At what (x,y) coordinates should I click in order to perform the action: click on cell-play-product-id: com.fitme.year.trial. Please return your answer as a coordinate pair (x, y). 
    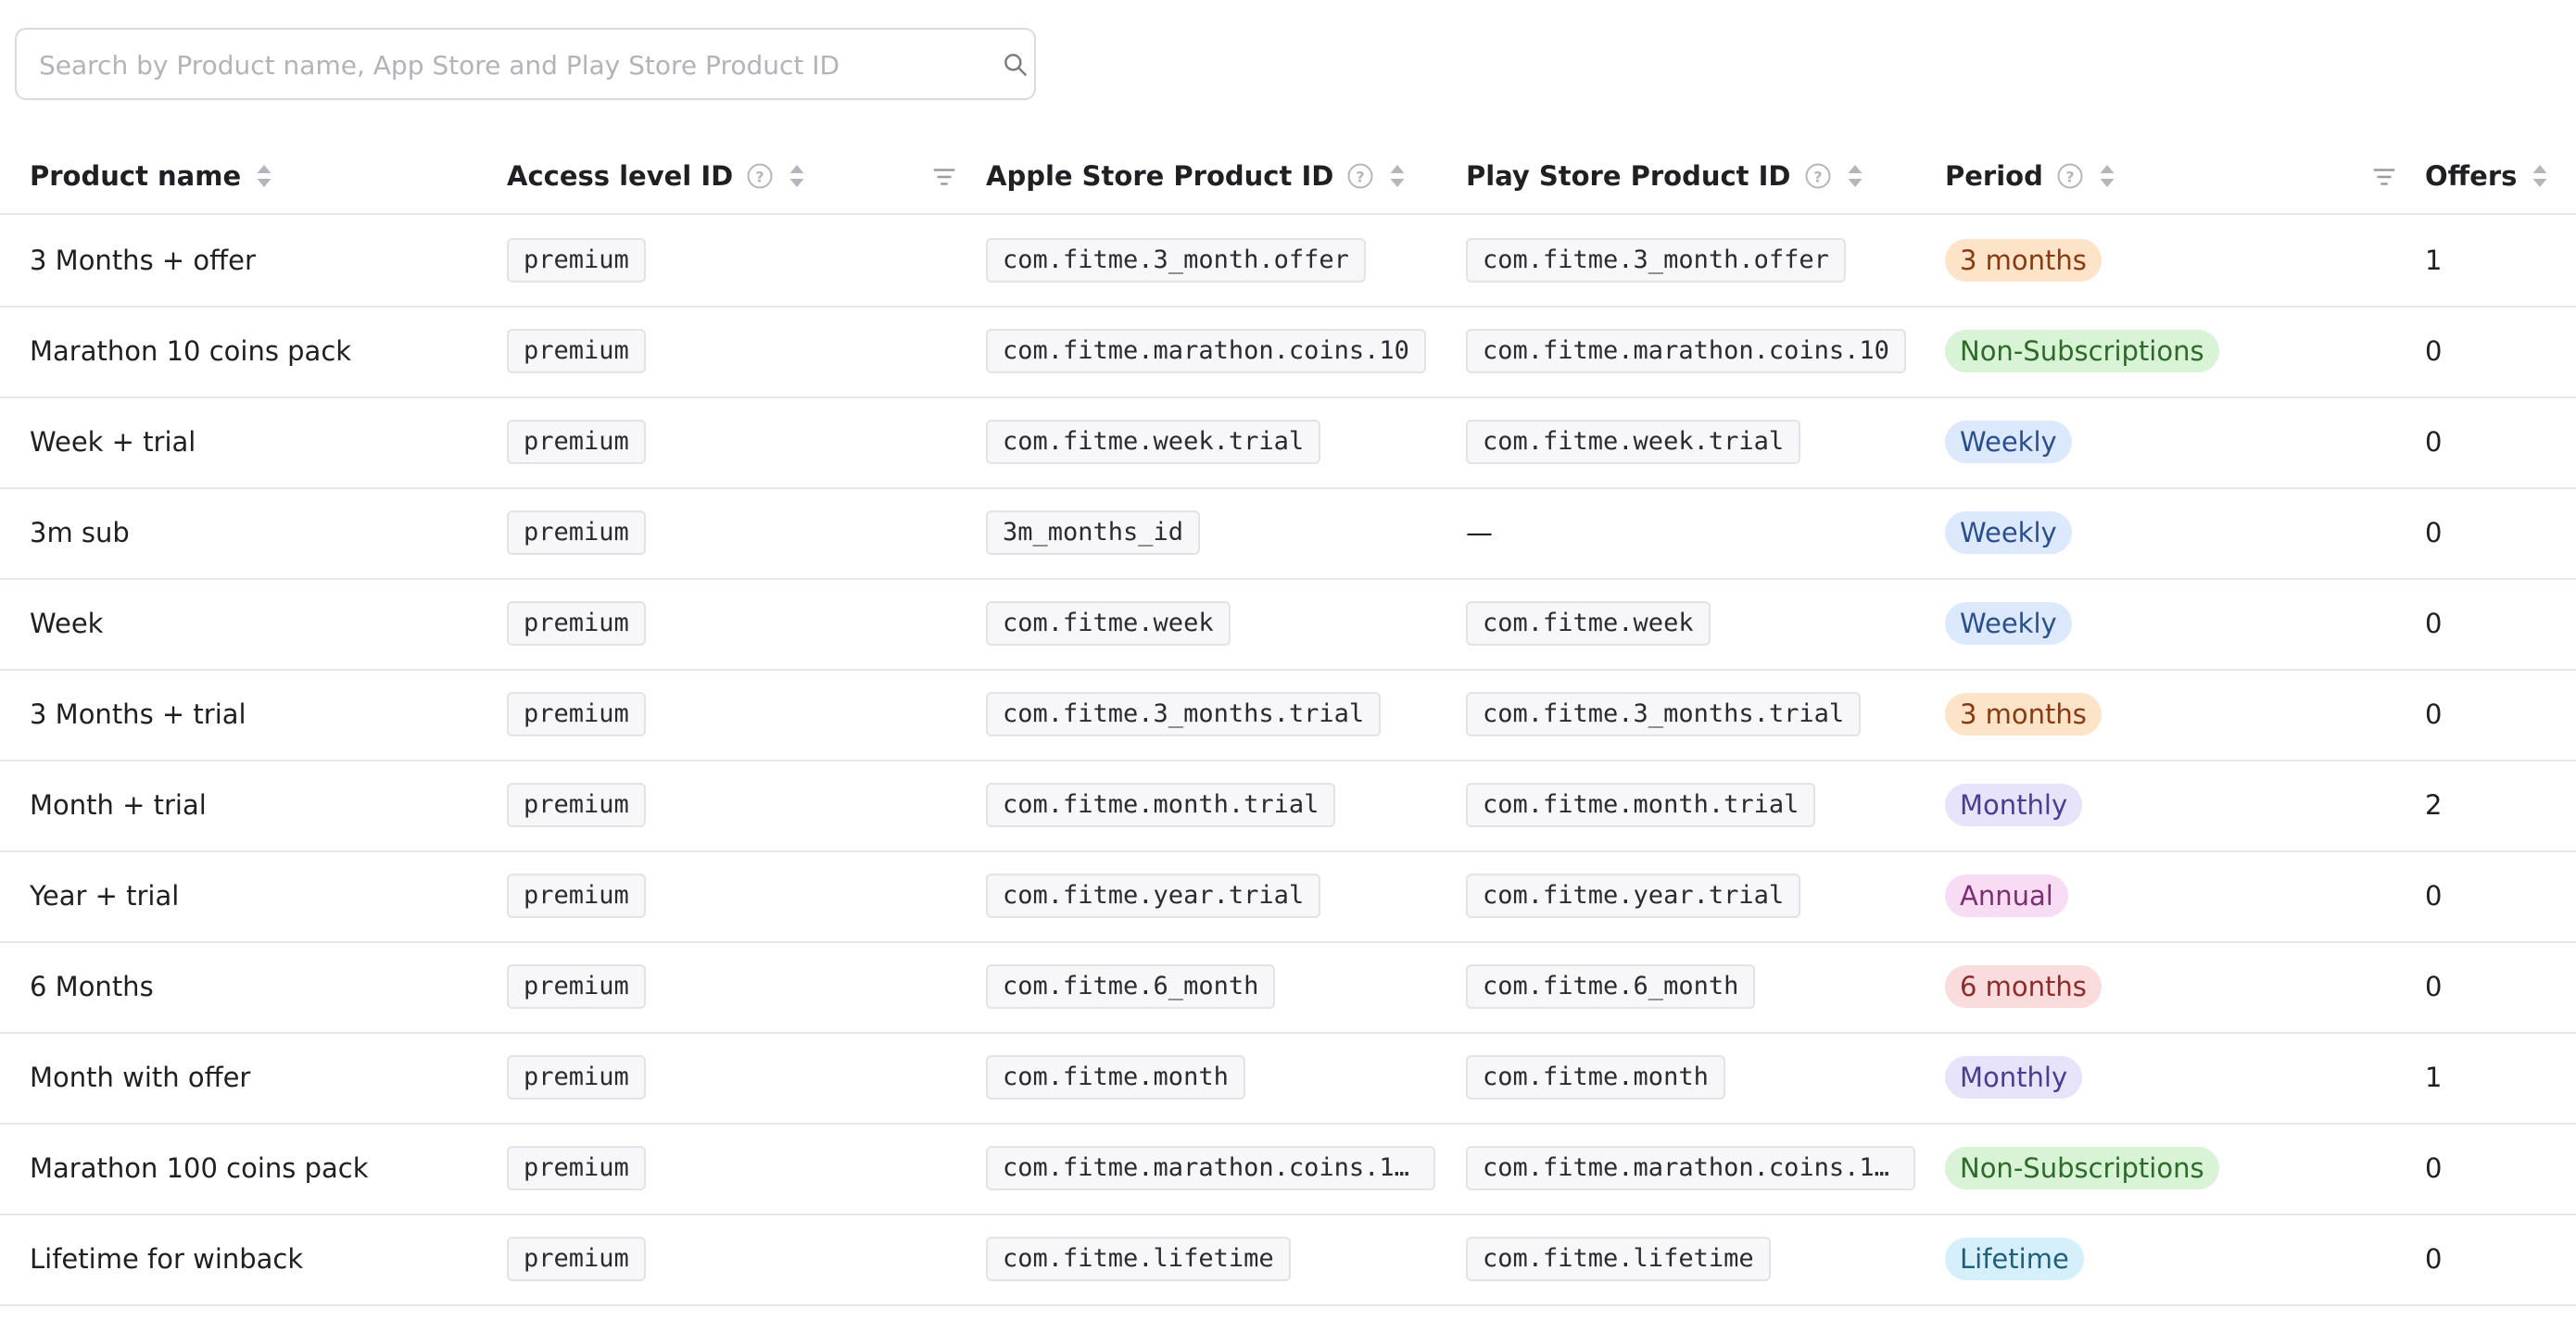
    Looking at the image, I should click on (1633, 895).